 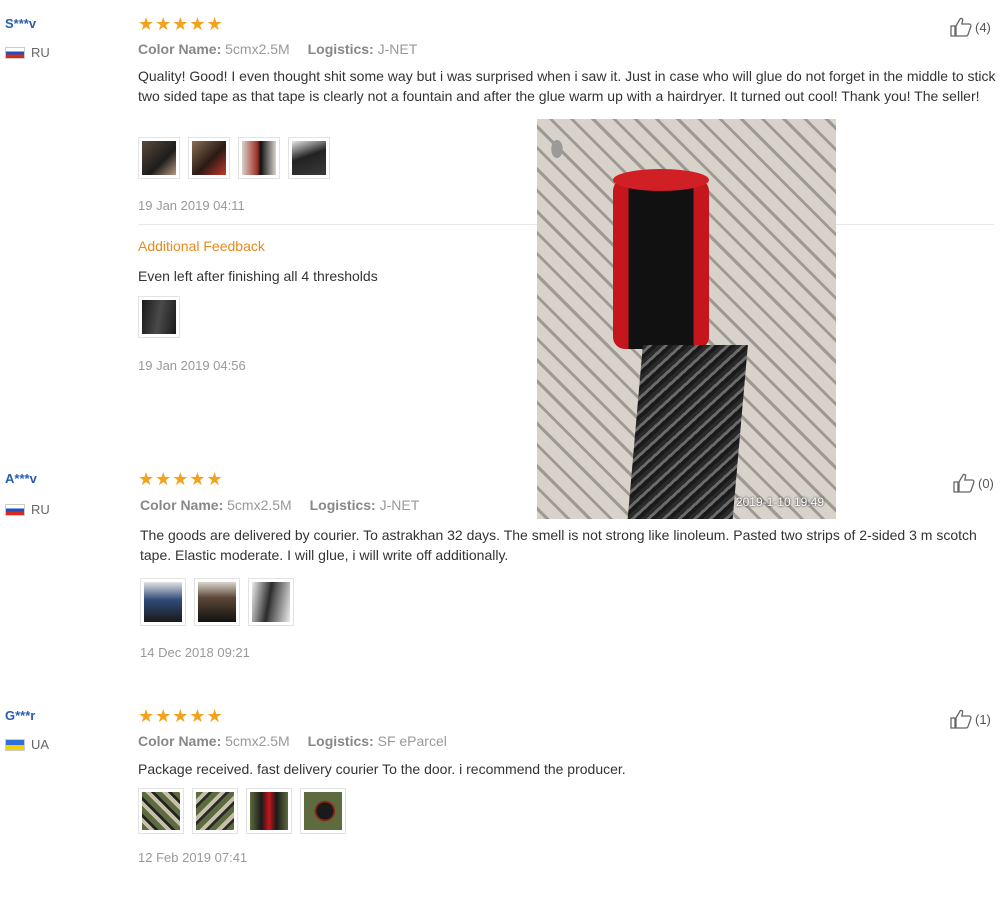 I want to click on like-button: (0), so click(x=973, y=483).